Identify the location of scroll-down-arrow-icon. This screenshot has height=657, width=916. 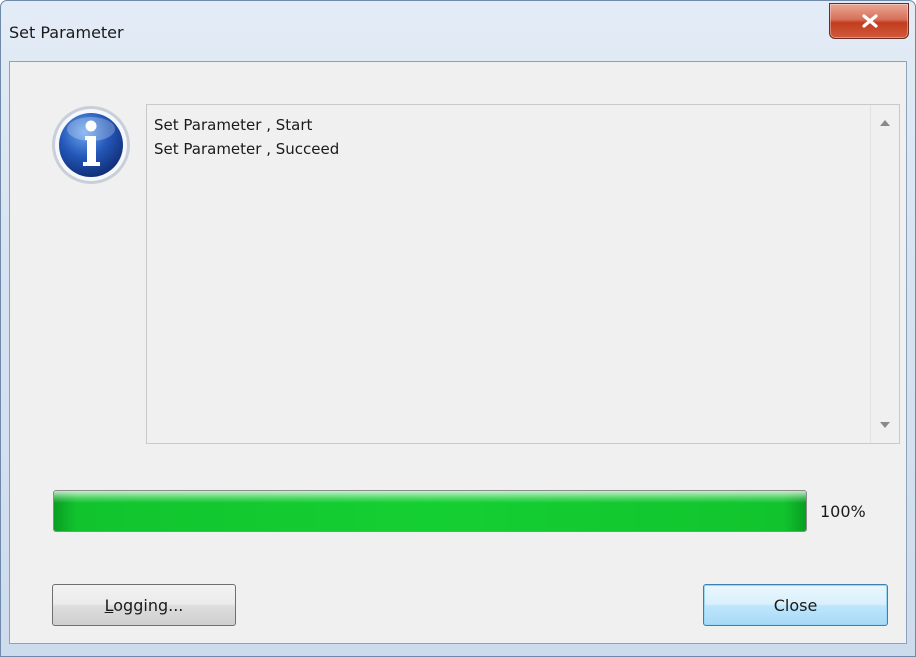
(885, 425).